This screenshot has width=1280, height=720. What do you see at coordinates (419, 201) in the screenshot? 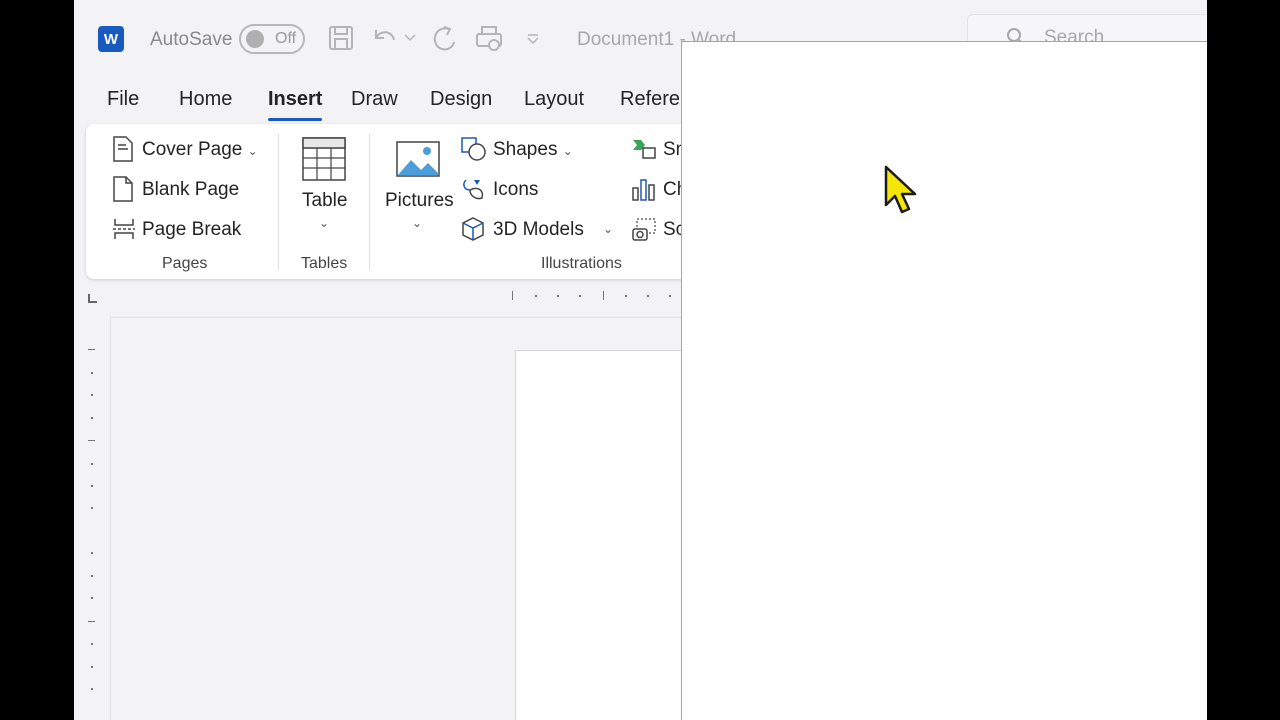
I see `pictures-button: Pictures` at bounding box center [419, 201].